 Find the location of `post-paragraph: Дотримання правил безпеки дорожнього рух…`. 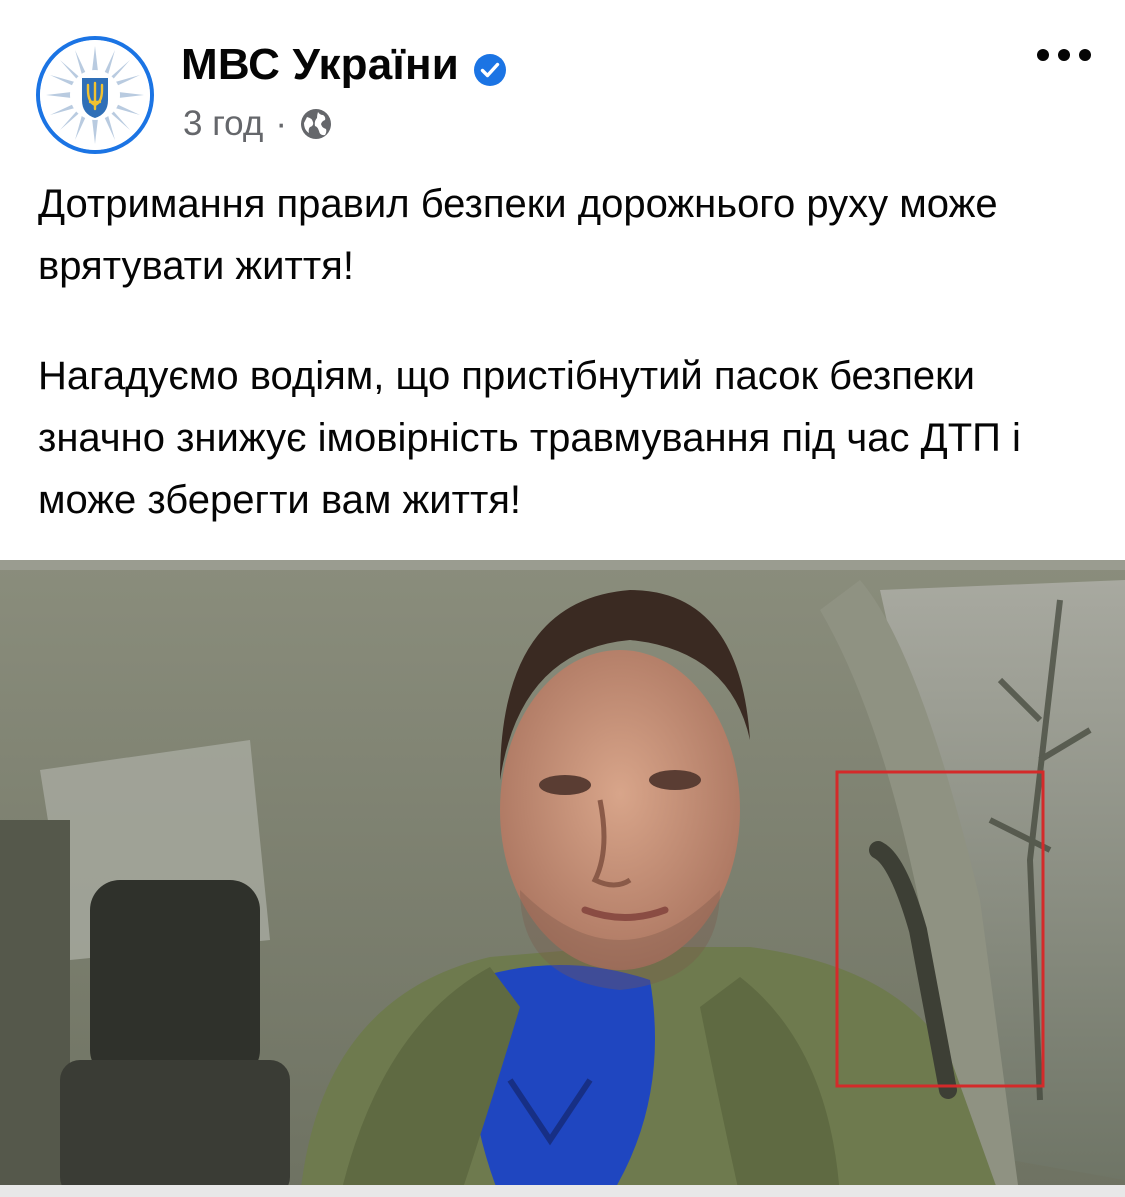

post-paragraph: Дотримання правил безпеки дорожнього рух… is located at coordinates (518, 235).